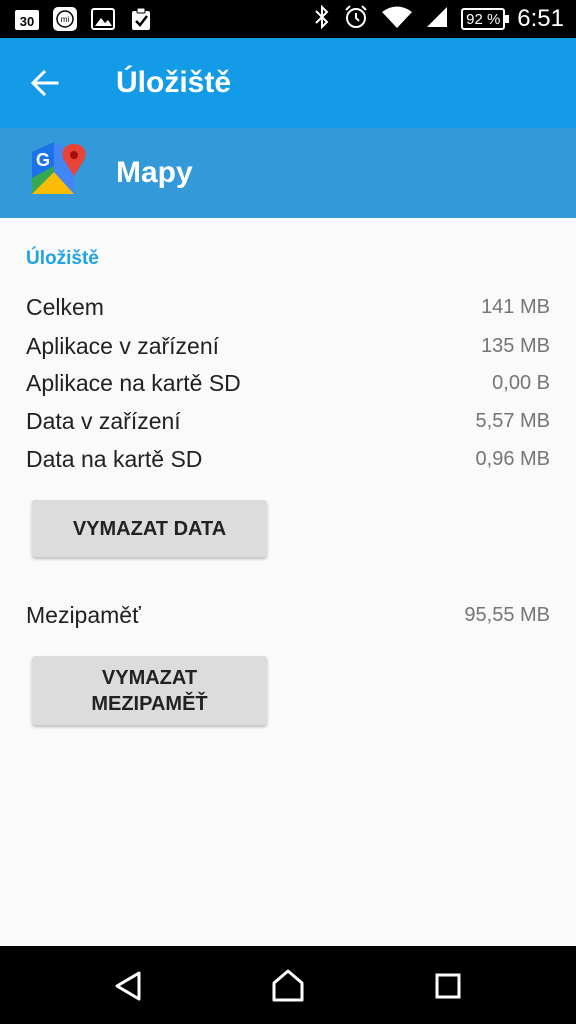  What do you see at coordinates (62, 258) in the screenshot?
I see `section-title-storage: Úložiště` at bounding box center [62, 258].